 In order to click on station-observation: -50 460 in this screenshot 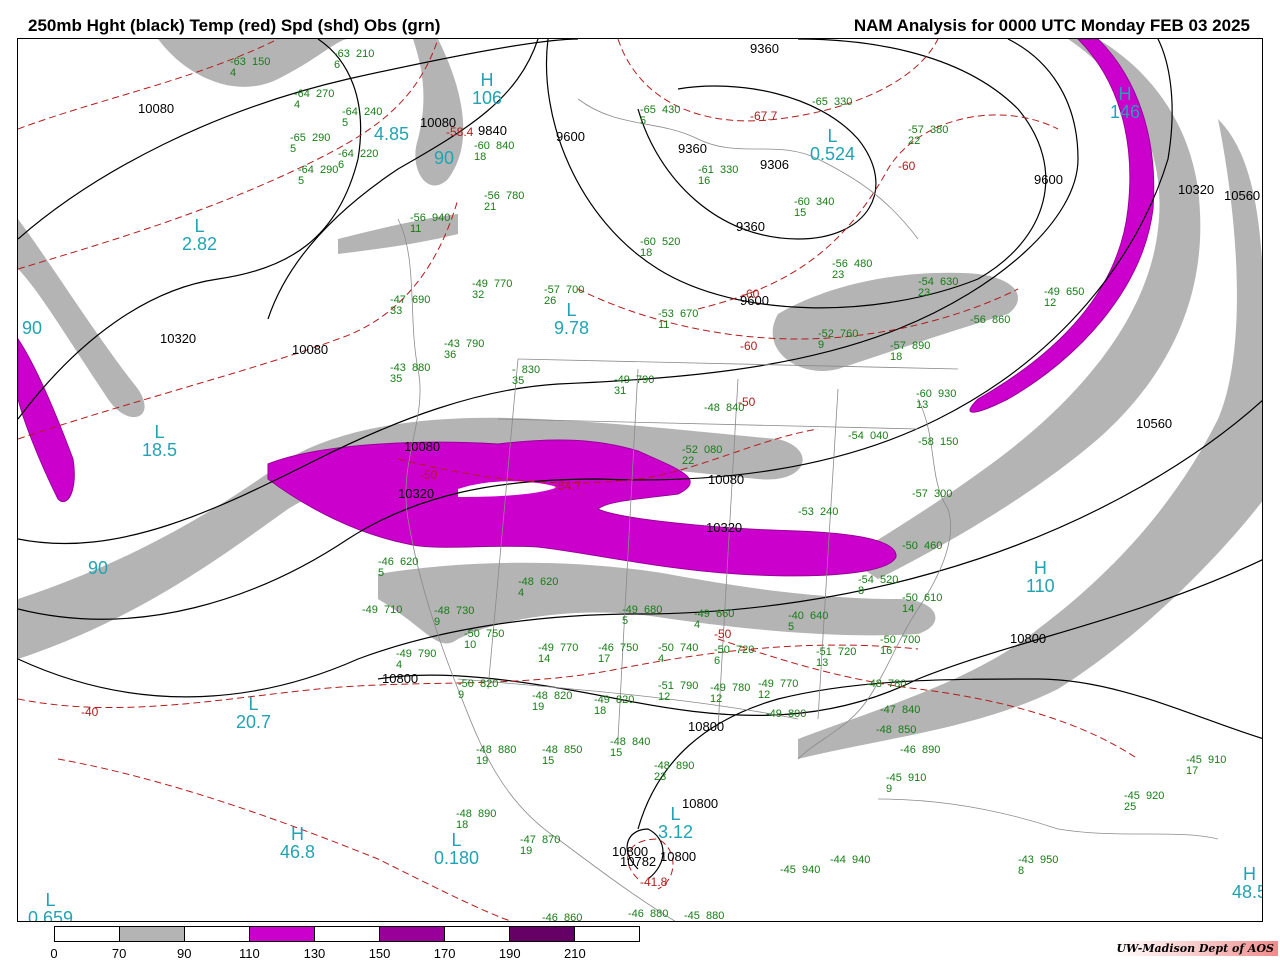, I will do `click(922, 546)`.